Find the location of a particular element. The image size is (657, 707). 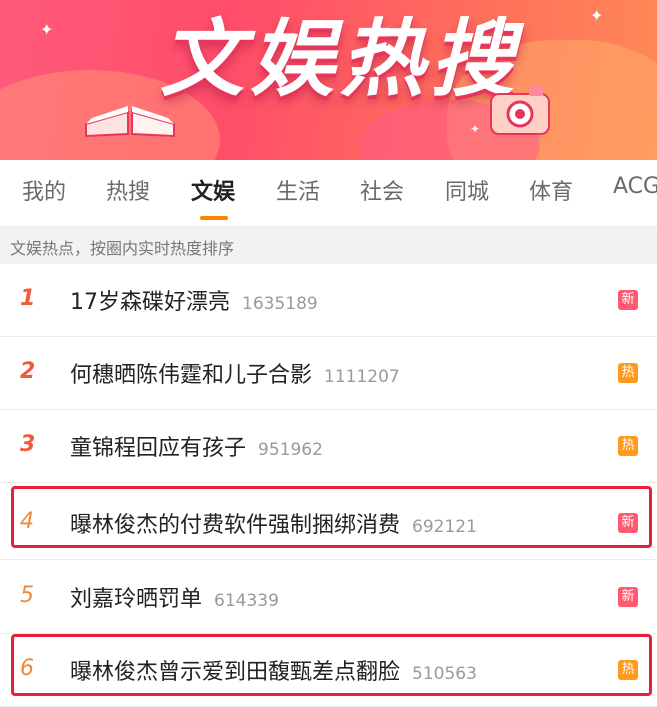

hot-search-title: 刘嘉玲晒罚单 614339 is located at coordinates (174, 597).